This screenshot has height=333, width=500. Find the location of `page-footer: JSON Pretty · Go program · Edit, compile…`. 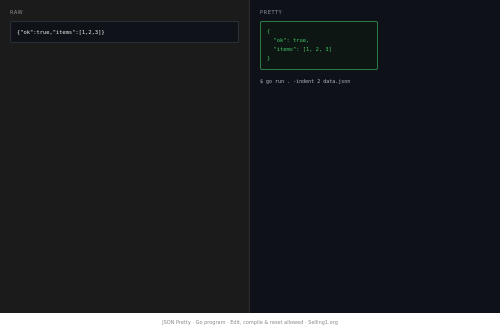

page-footer: JSON Pretty · Go program · Edit, compile… is located at coordinates (250, 323).